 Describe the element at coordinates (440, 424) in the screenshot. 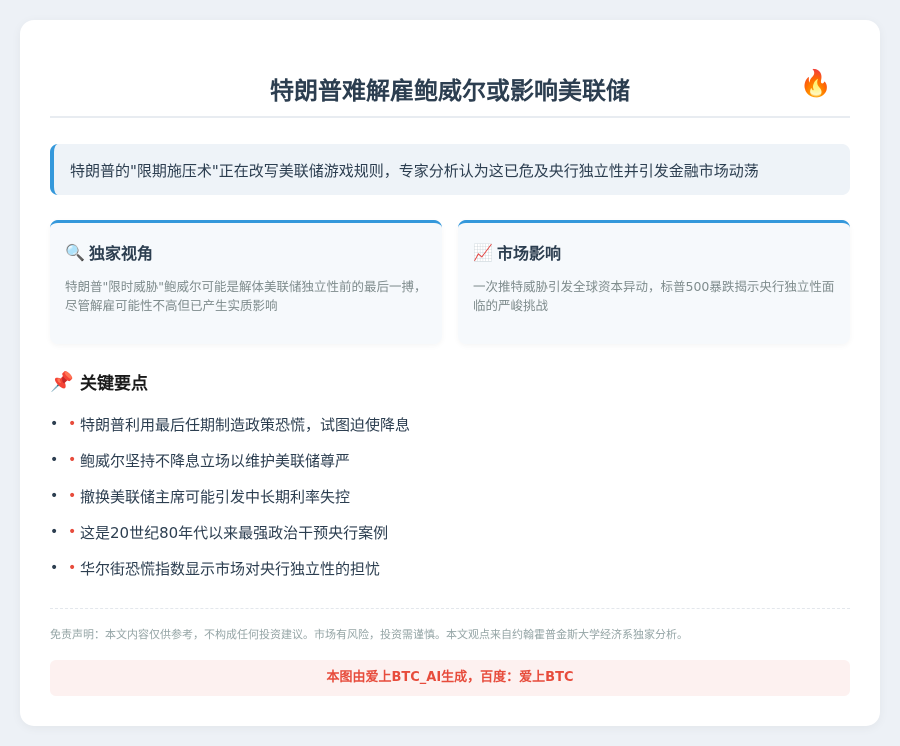

I see `list-item: • • 特朗普利用最后任期制造政策恐慌，试图迫使降息` at that location.